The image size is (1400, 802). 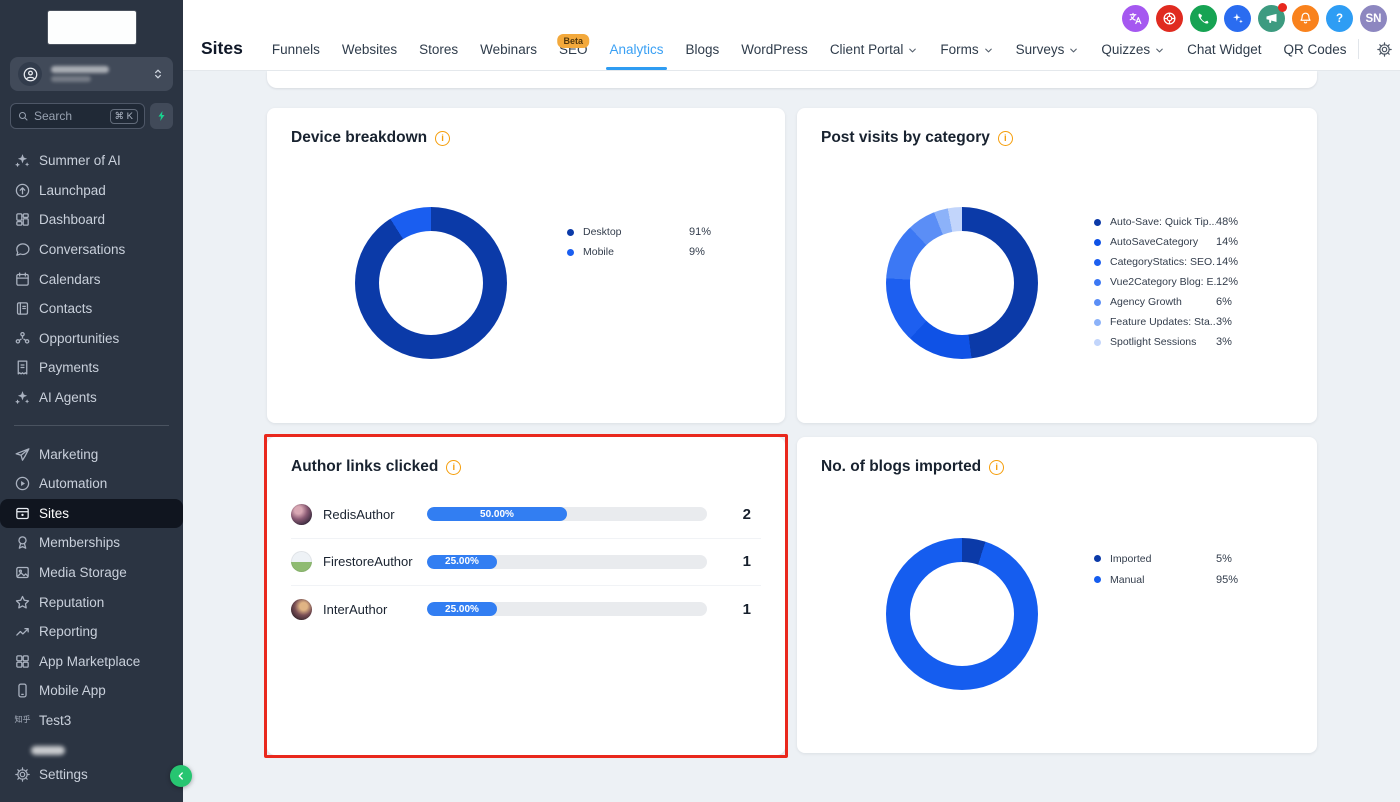 I want to click on tab: Forms, so click(x=966, y=56).